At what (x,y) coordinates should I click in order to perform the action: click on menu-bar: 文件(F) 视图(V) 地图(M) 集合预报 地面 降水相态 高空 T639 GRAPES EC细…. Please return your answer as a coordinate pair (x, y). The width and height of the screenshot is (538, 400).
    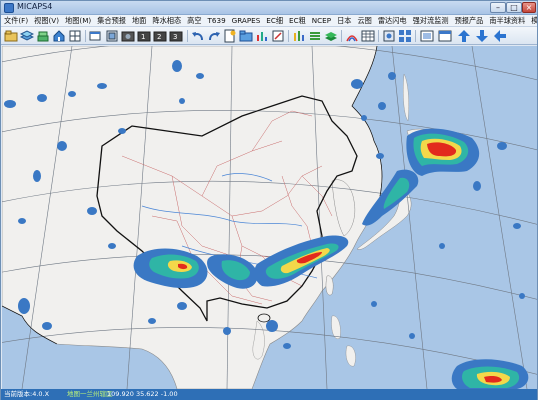
    Looking at the image, I should click on (269, 21).